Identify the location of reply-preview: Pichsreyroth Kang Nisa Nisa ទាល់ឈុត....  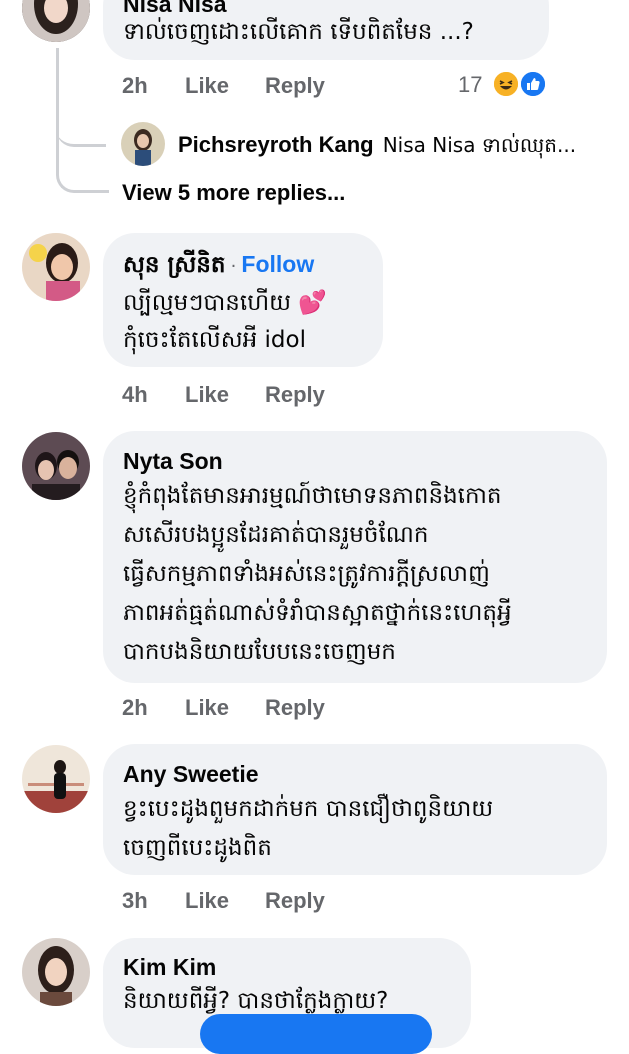
(377, 146).